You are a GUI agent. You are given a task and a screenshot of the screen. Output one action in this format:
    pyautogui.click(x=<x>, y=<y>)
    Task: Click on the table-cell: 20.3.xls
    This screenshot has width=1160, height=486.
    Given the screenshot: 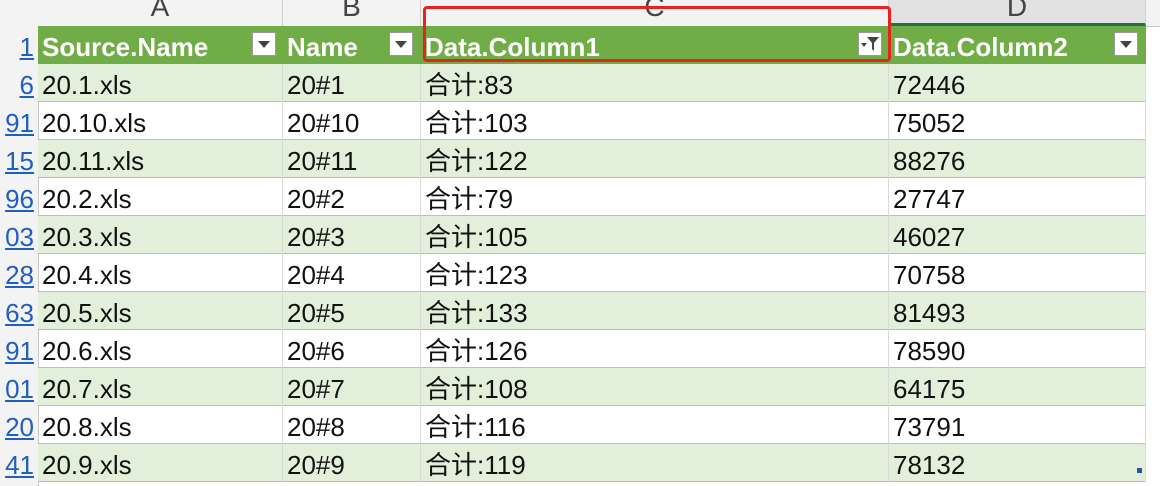 What is the action you would take?
    pyautogui.click(x=160, y=235)
    